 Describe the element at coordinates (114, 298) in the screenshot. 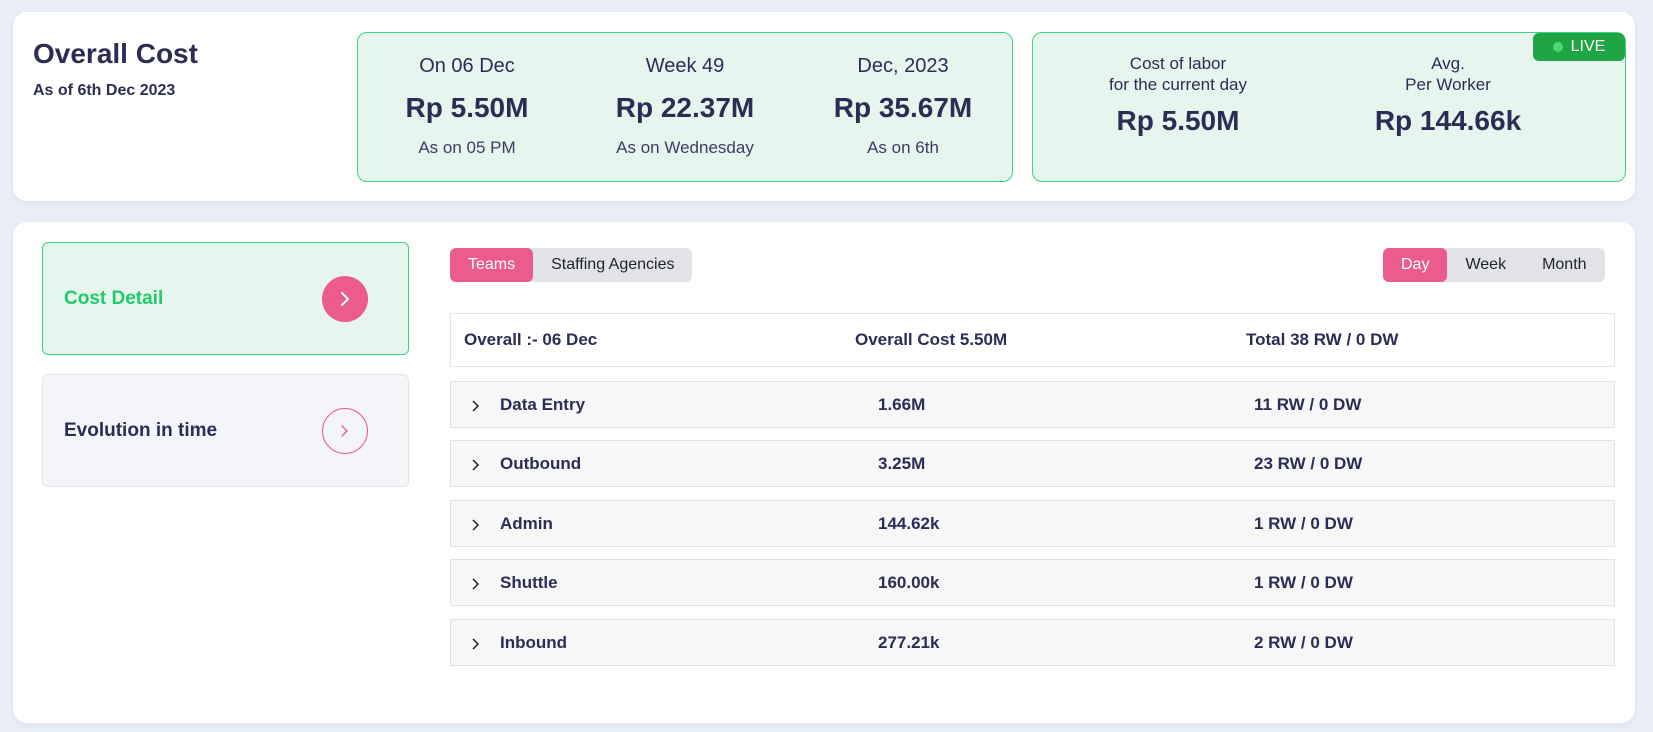

I see `sidebar-item-label: Cost Detail` at that location.